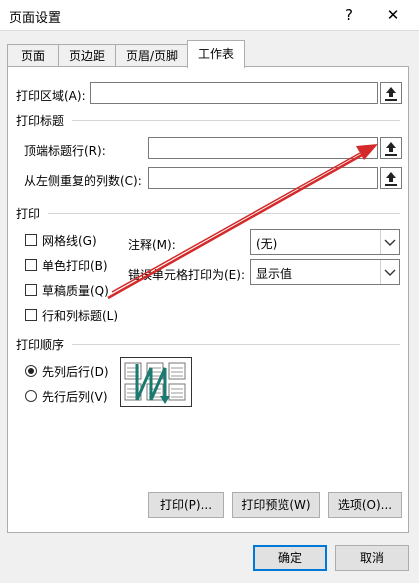 Image resolution: width=419 pixels, height=583 pixels. Describe the element at coordinates (325, 242) in the screenshot. I see `comments-select: (无)` at that location.